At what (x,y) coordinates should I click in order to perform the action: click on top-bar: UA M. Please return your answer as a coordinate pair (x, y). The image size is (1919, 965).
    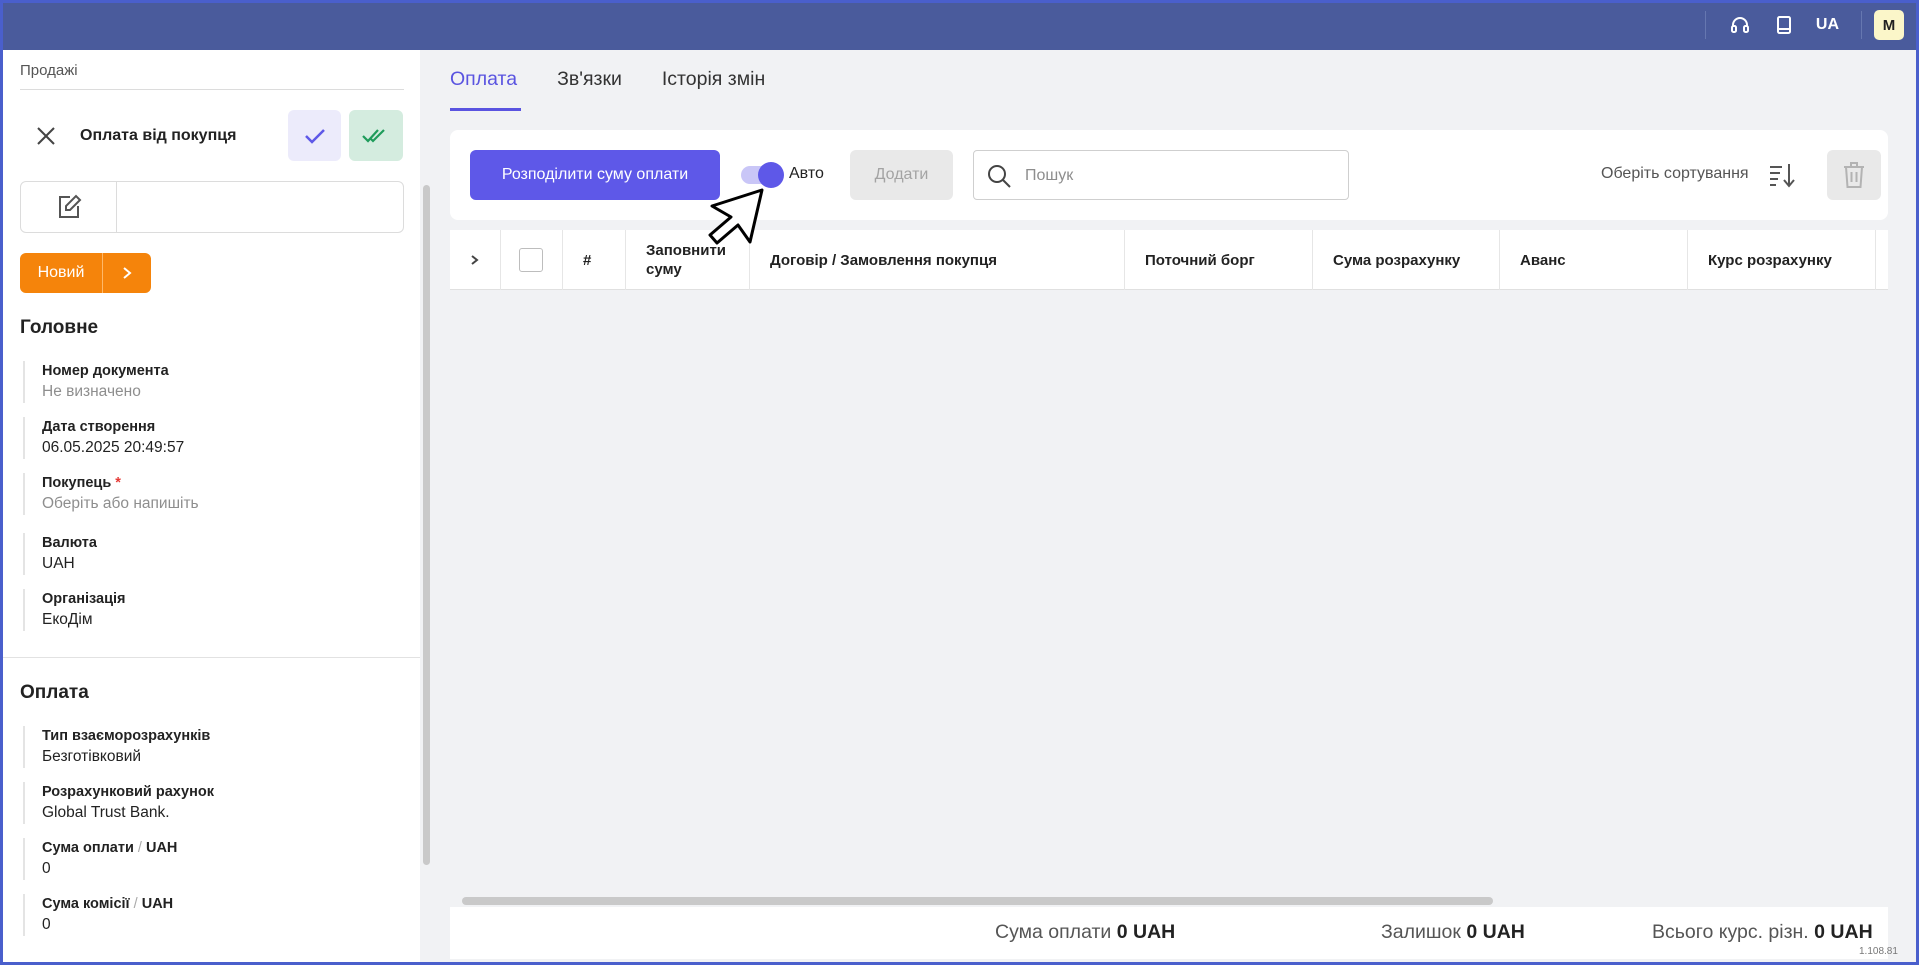
    Looking at the image, I should click on (959, 25).